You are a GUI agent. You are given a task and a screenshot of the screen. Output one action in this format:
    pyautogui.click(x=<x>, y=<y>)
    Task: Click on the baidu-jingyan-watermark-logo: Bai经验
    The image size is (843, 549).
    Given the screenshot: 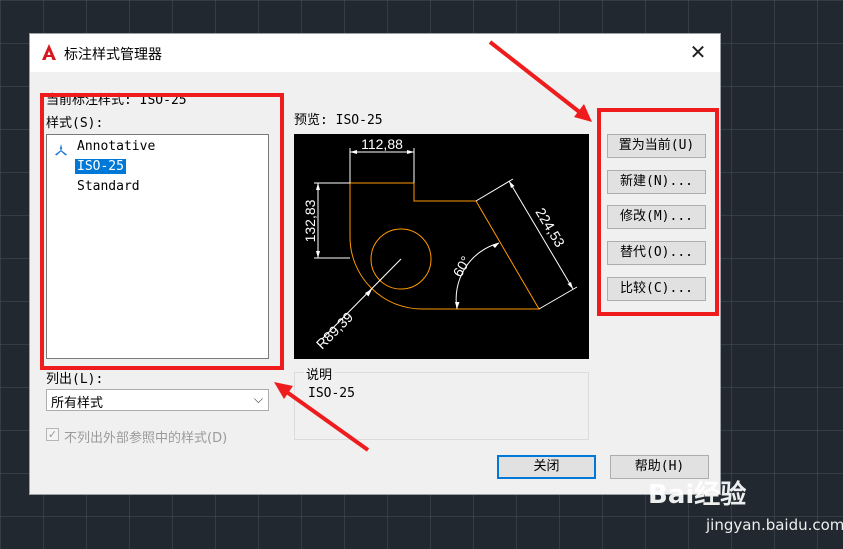 What is the action you would take?
    pyautogui.click(x=697, y=495)
    